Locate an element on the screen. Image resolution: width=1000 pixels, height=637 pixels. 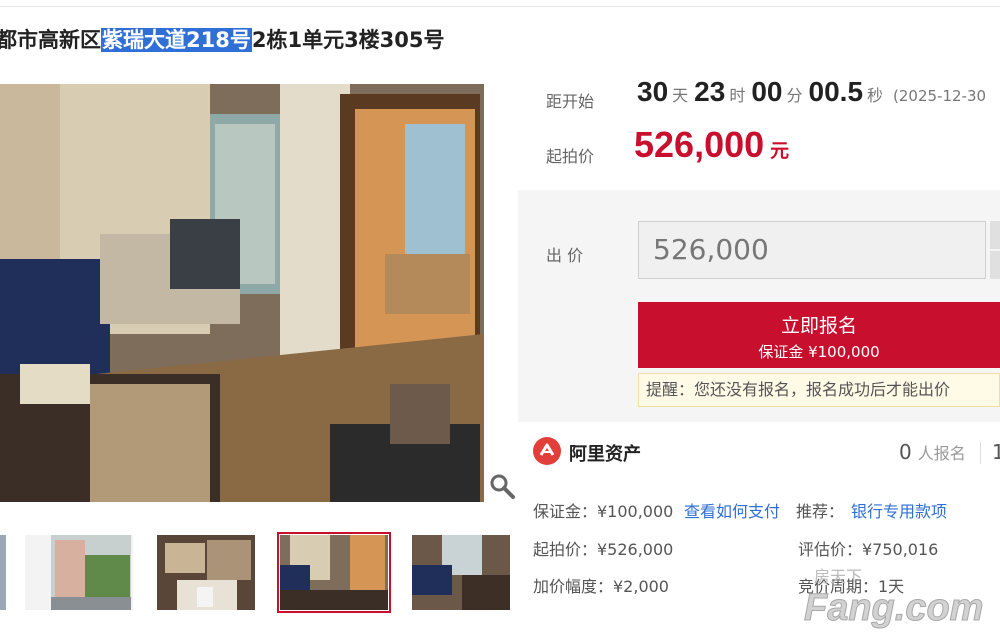
signup-button: 立即报名 保证金 ¥100,000 is located at coordinates (819, 335).